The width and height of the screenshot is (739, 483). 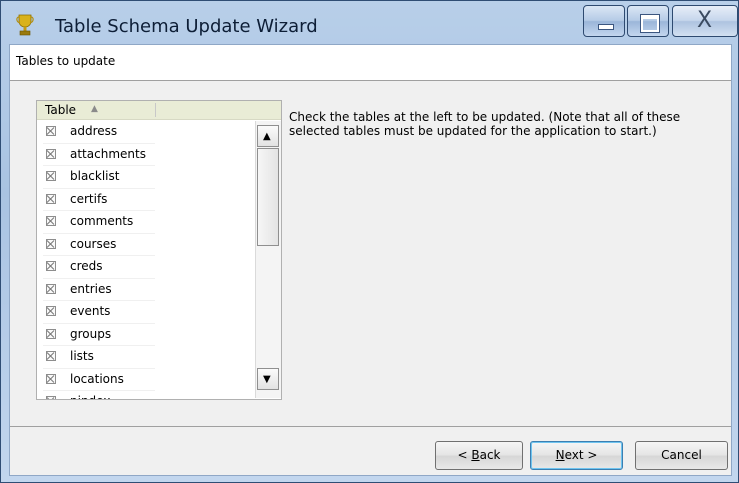 I want to click on scroll-thumb, so click(x=268, y=197).